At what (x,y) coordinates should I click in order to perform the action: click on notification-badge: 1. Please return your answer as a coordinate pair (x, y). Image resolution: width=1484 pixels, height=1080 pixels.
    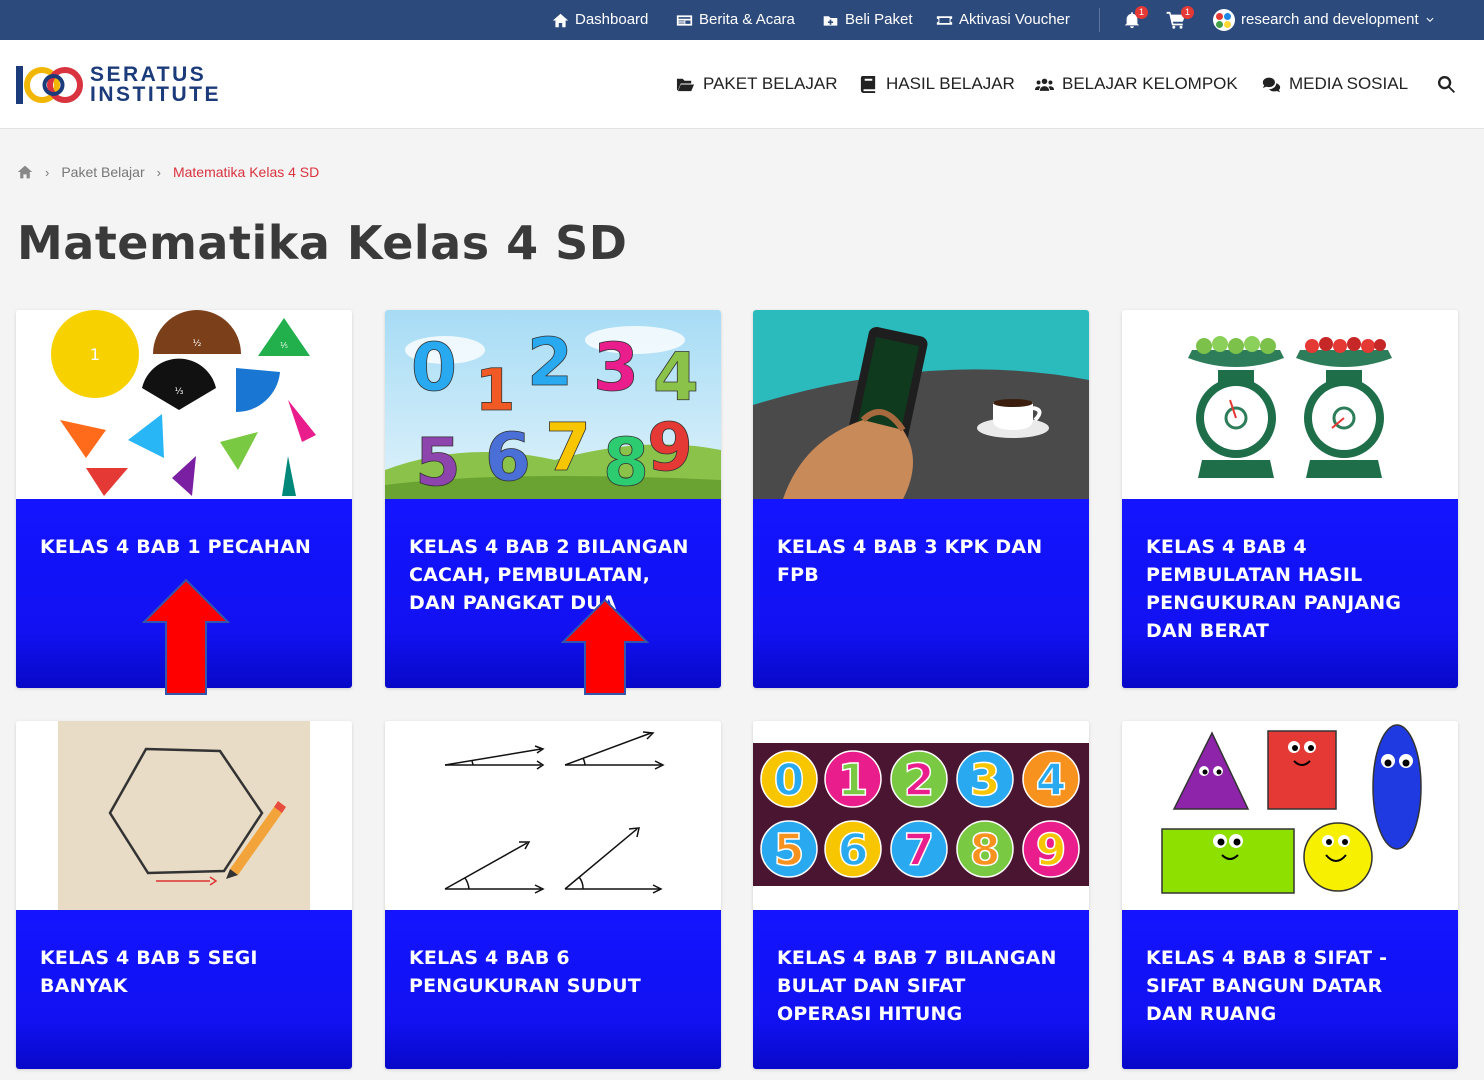
    Looking at the image, I should click on (1141, 12).